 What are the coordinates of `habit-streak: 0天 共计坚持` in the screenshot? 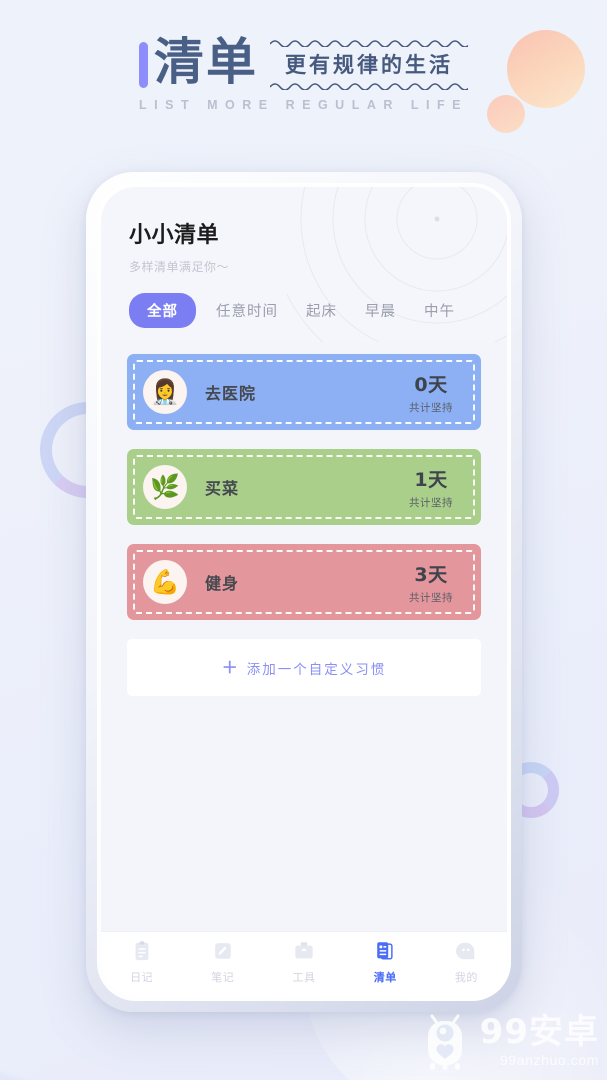 It's located at (437, 392).